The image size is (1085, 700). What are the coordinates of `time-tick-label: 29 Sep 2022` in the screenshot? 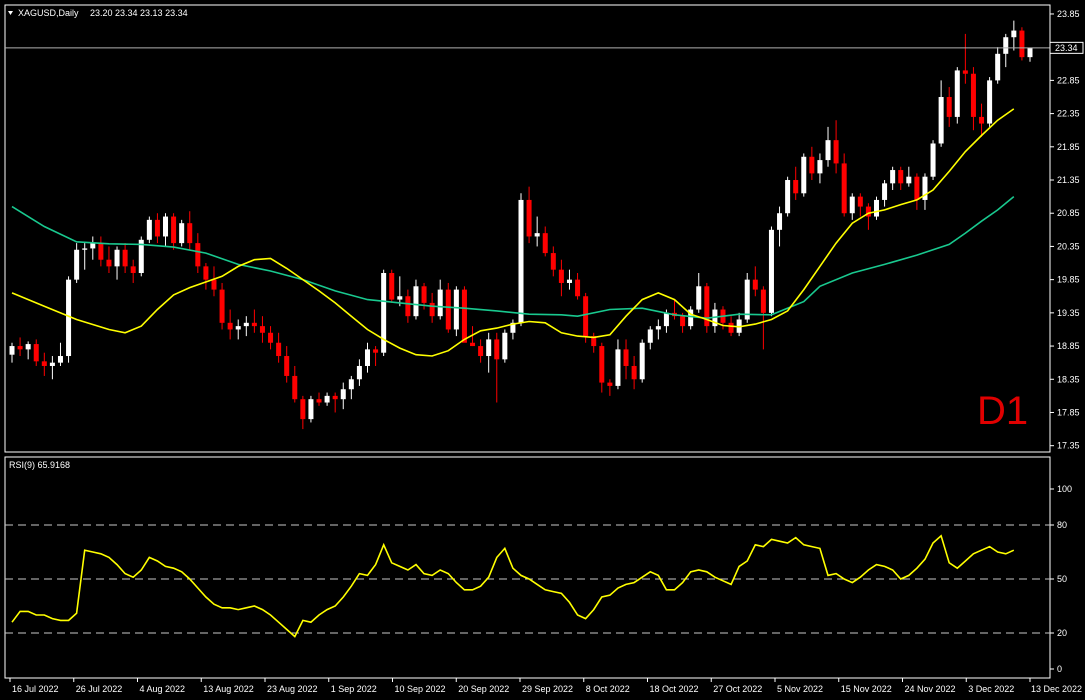 It's located at (547, 689).